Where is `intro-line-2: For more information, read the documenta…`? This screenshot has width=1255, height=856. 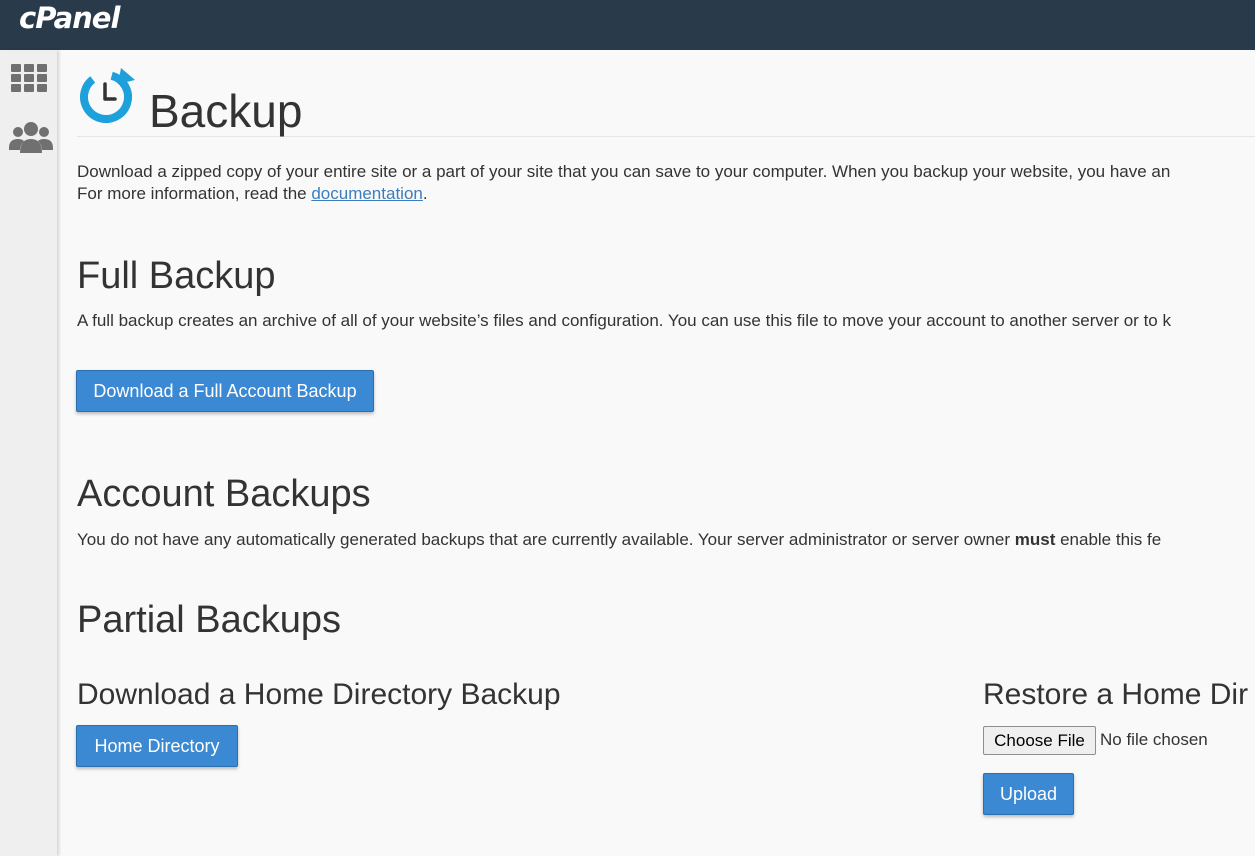 intro-line-2: For more information, read the documenta… is located at coordinates (666, 194).